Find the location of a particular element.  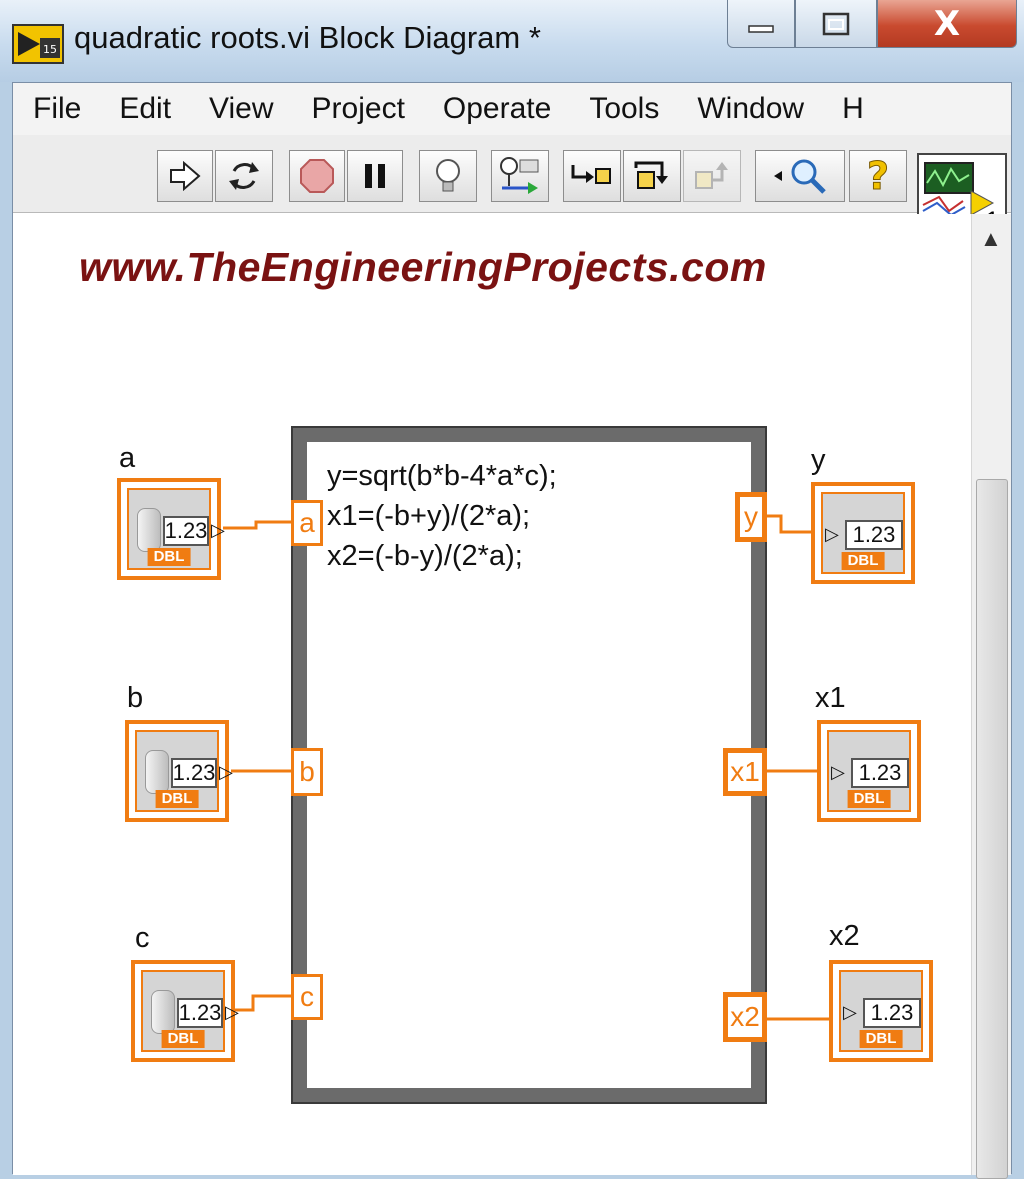

formula-line: x1=(-b+y)/(2*a); is located at coordinates (429, 516).